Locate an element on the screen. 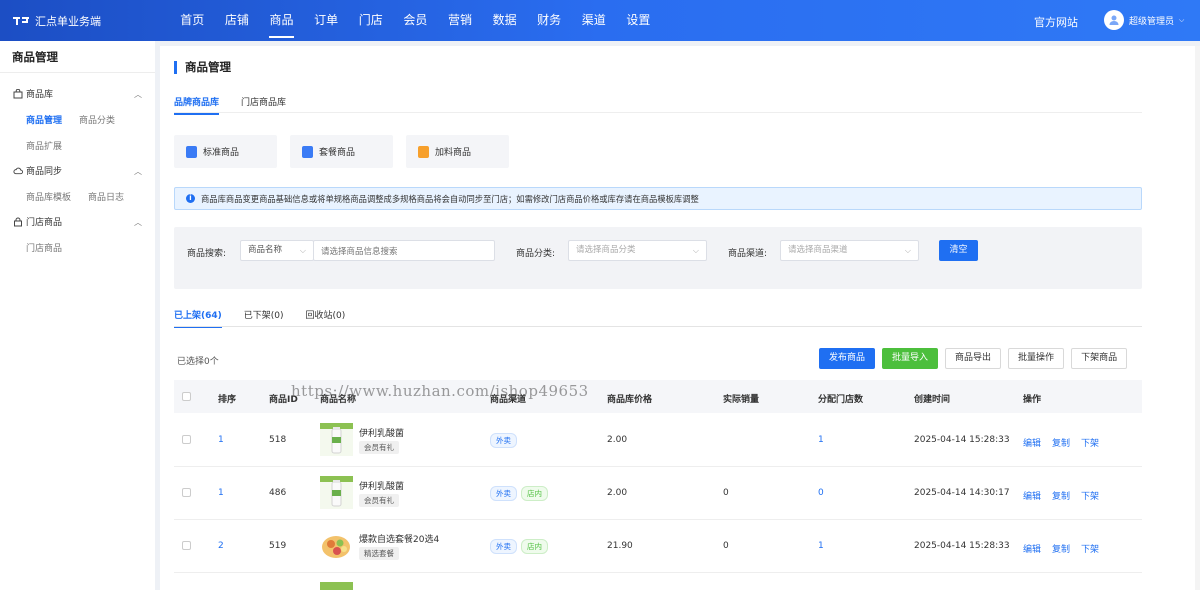 The image size is (1200, 590). user-menu: 超级管理员 ⌵ is located at coordinates (1144, 20).